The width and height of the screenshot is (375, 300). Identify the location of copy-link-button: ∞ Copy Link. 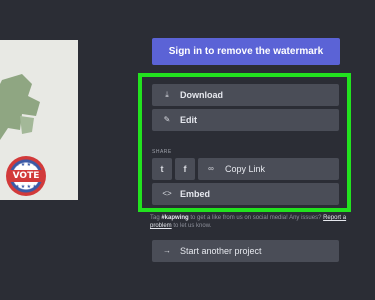
(268, 169).